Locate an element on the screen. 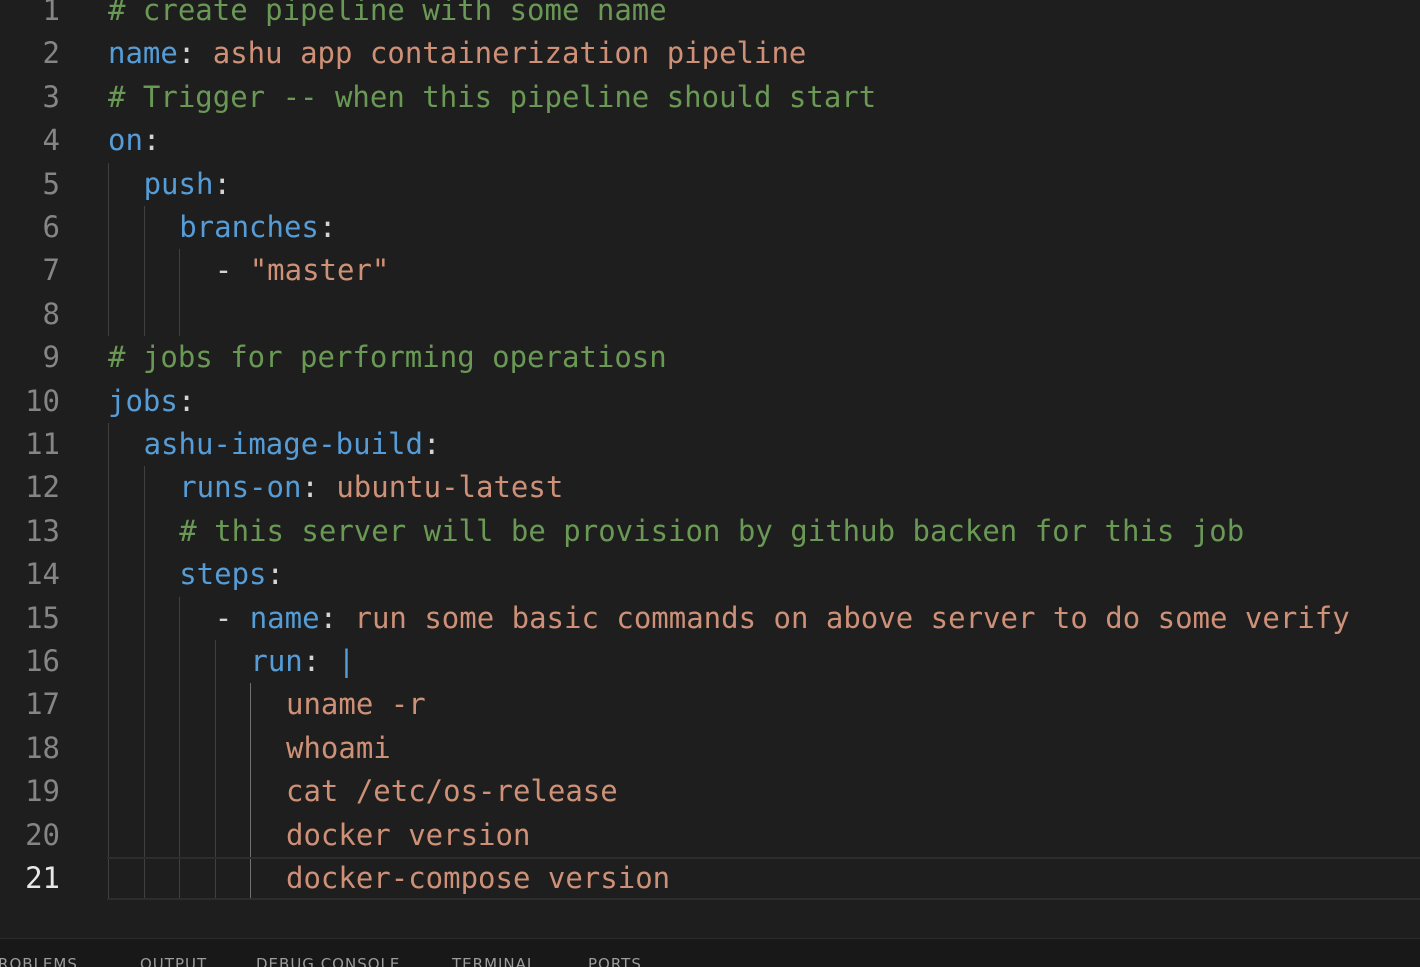 The height and width of the screenshot is (967, 1420). code-line: 12 runs-on: ubuntu-latest is located at coordinates (710, 488).